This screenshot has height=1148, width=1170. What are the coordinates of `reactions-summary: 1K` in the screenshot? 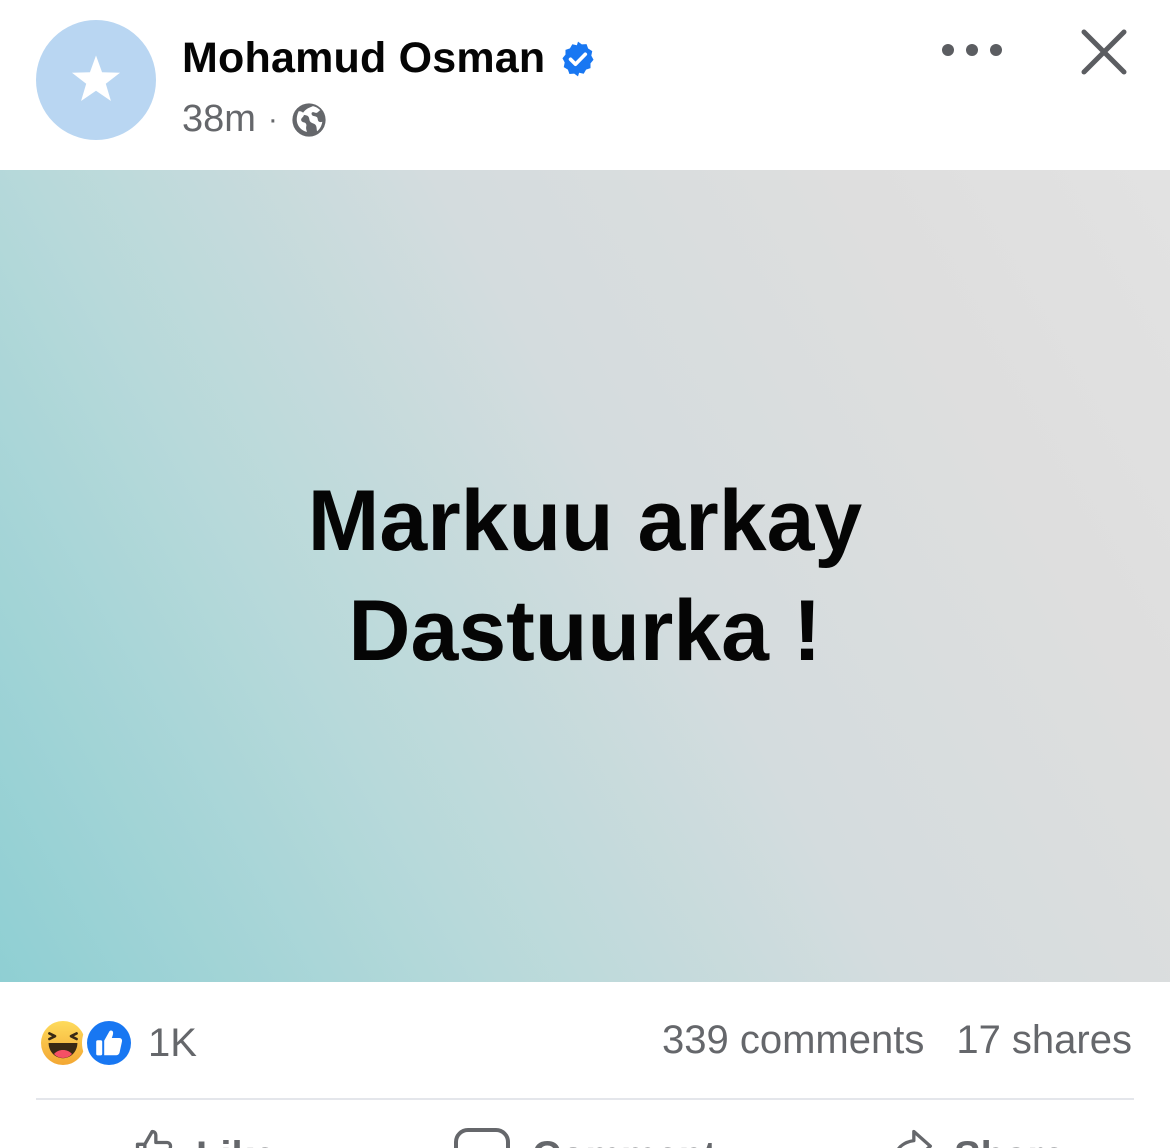 It's located at (116, 1043).